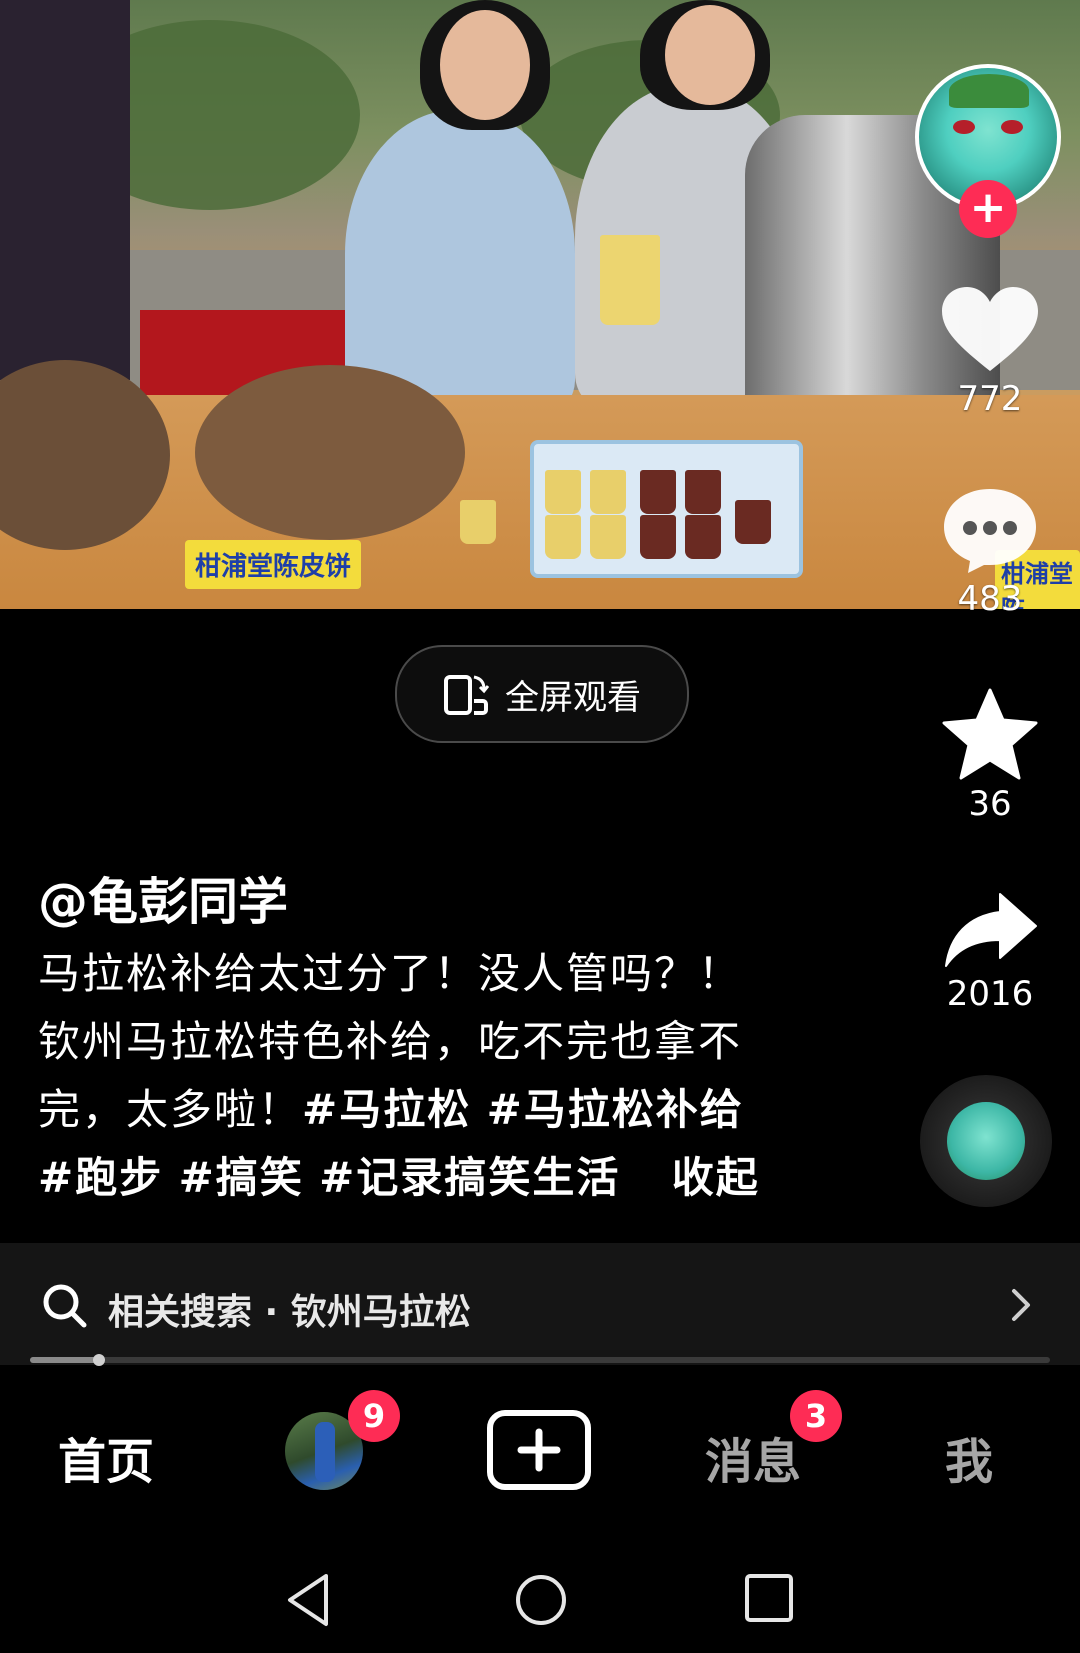 The image size is (1080, 1653). I want to click on share-arrow-icon, so click(990, 930).